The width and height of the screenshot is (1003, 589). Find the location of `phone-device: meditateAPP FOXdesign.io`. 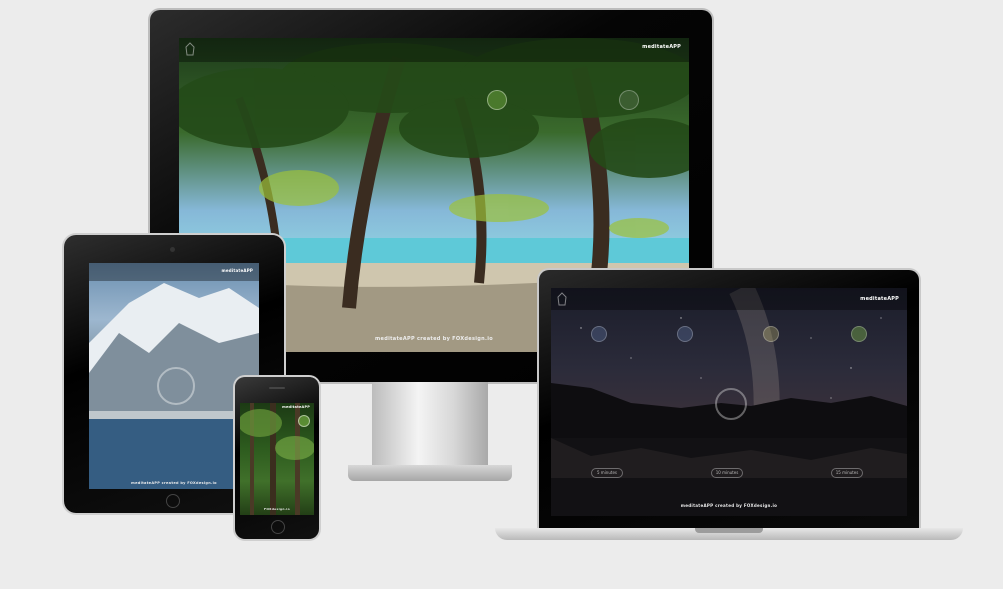

phone-device: meditateAPP FOXdesign.io is located at coordinates (277, 458).